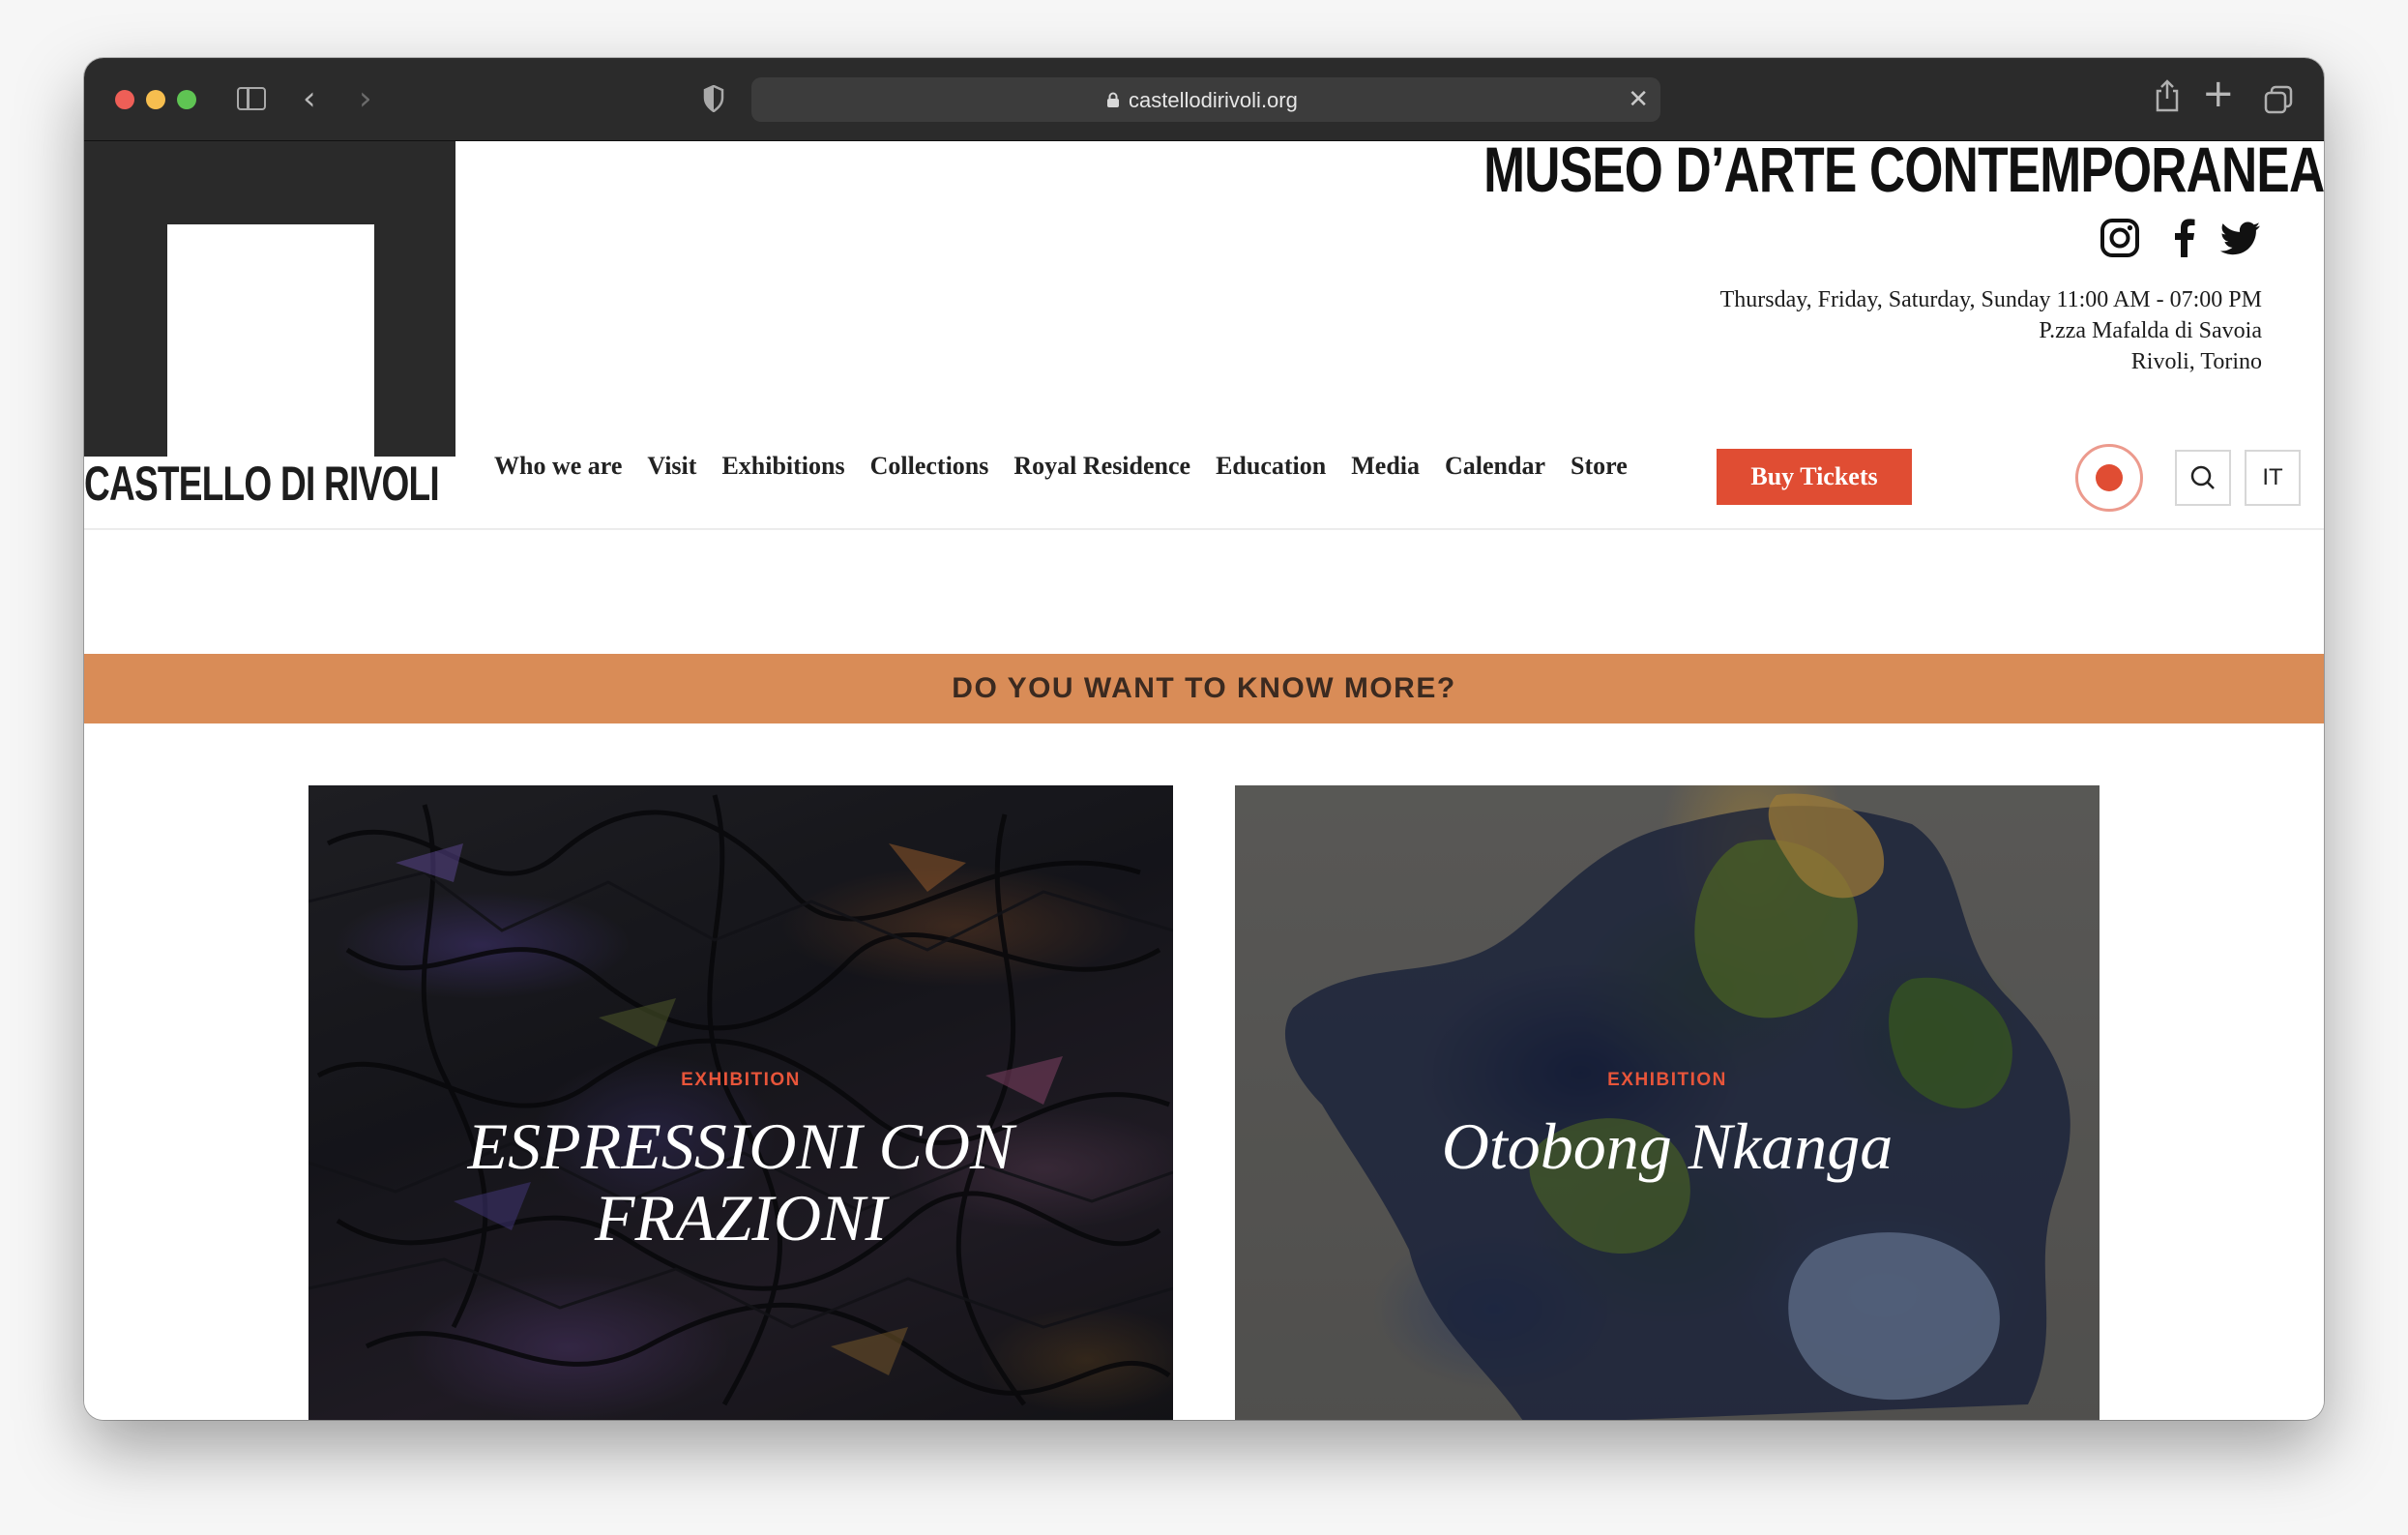  Describe the element at coordinates (1385, 467) in the screenshot. I see `nav-media: Media` at that location.